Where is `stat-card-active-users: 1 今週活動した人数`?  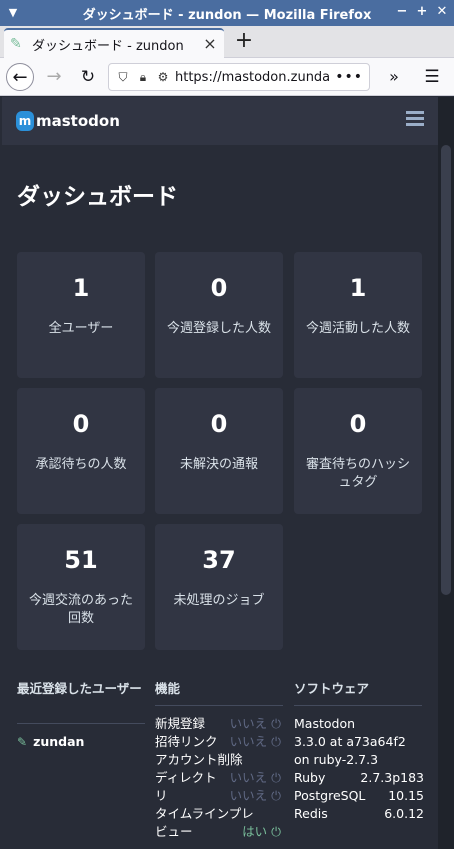
stat-card-active-users: 1 今週活動した人数 is located at coordinates (358, 315).